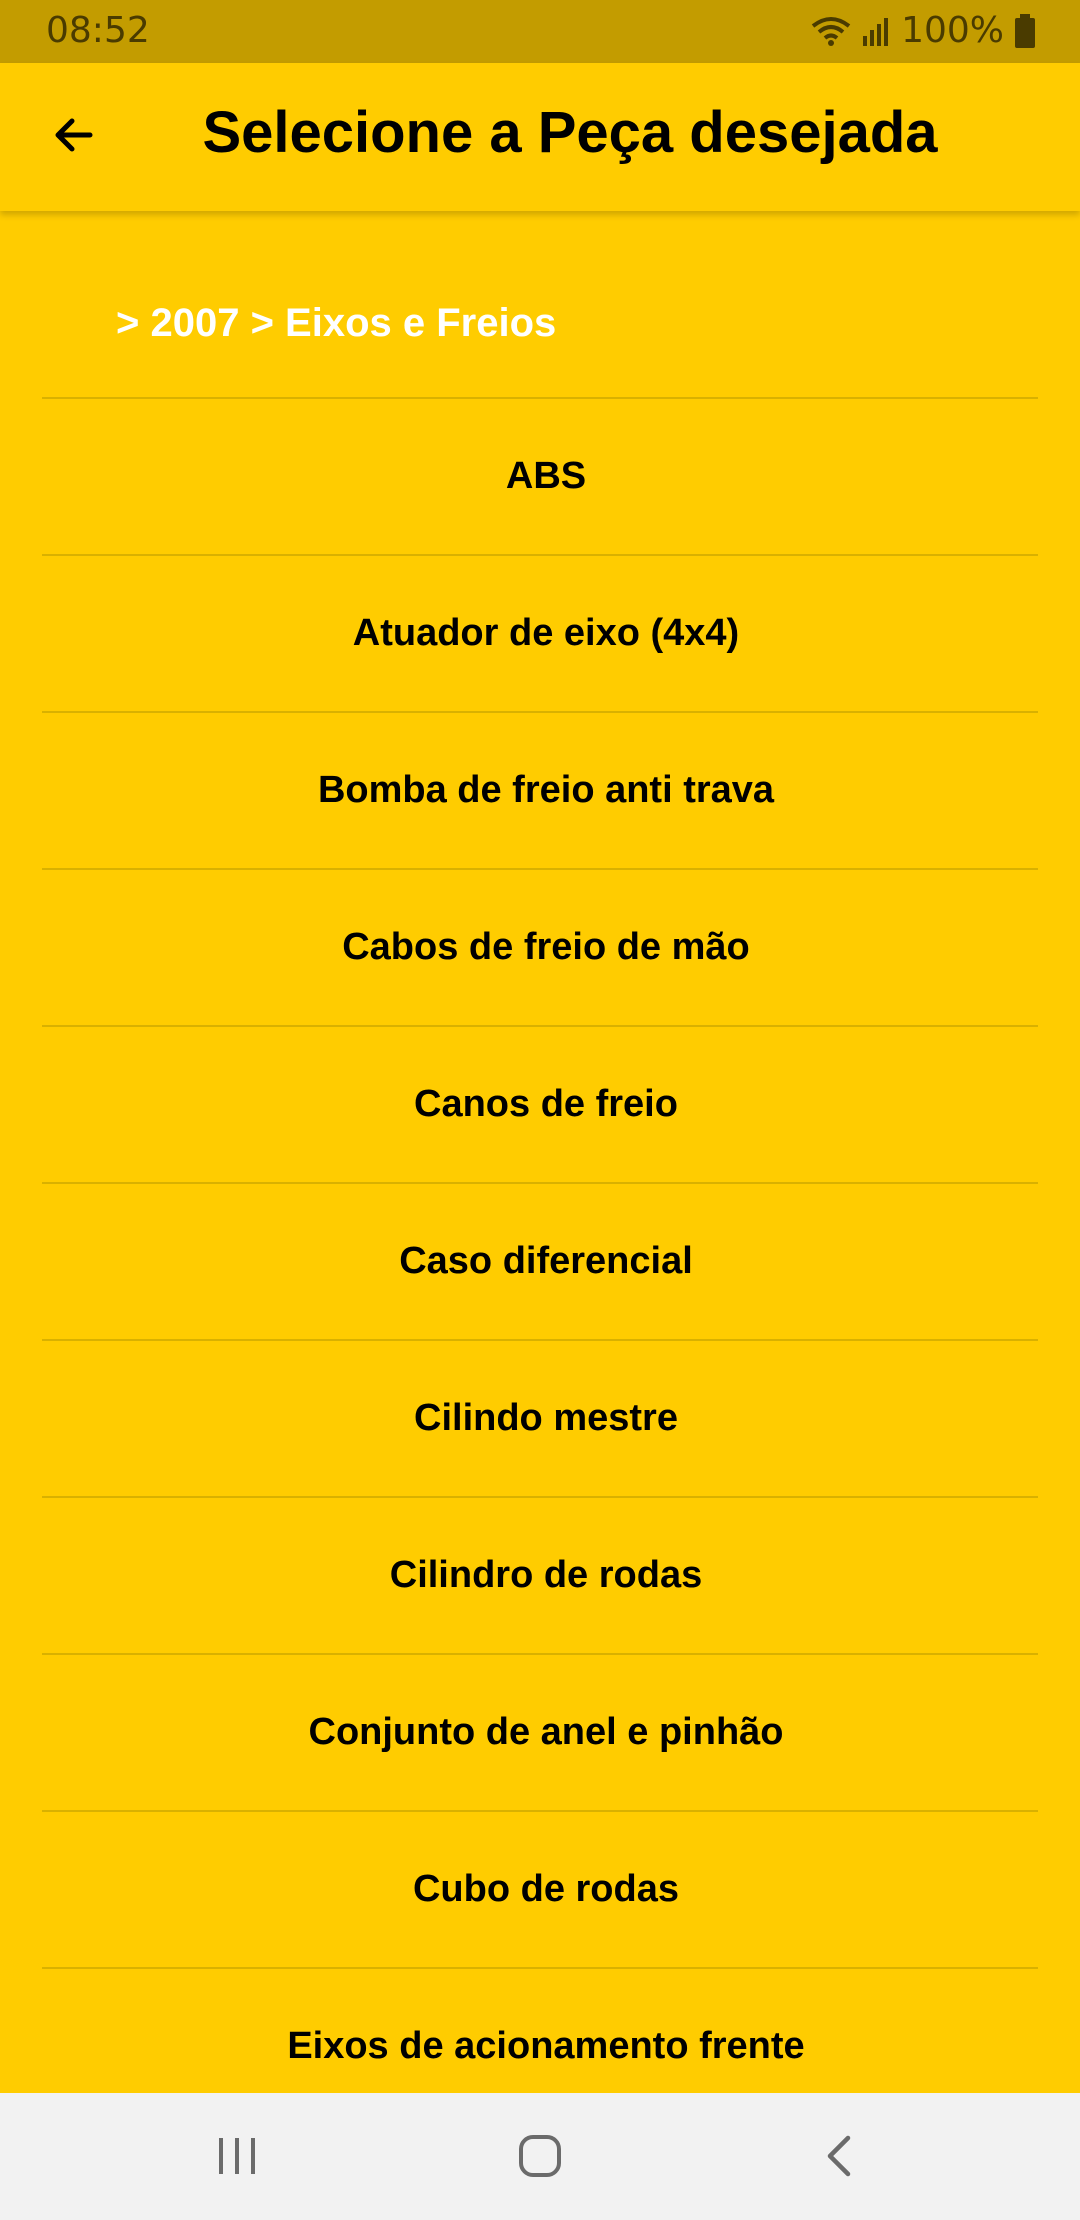 This screenshot has height=2220, width=1080. I want to click on list-item: Cabos de freio de mão, so click(540, 946).